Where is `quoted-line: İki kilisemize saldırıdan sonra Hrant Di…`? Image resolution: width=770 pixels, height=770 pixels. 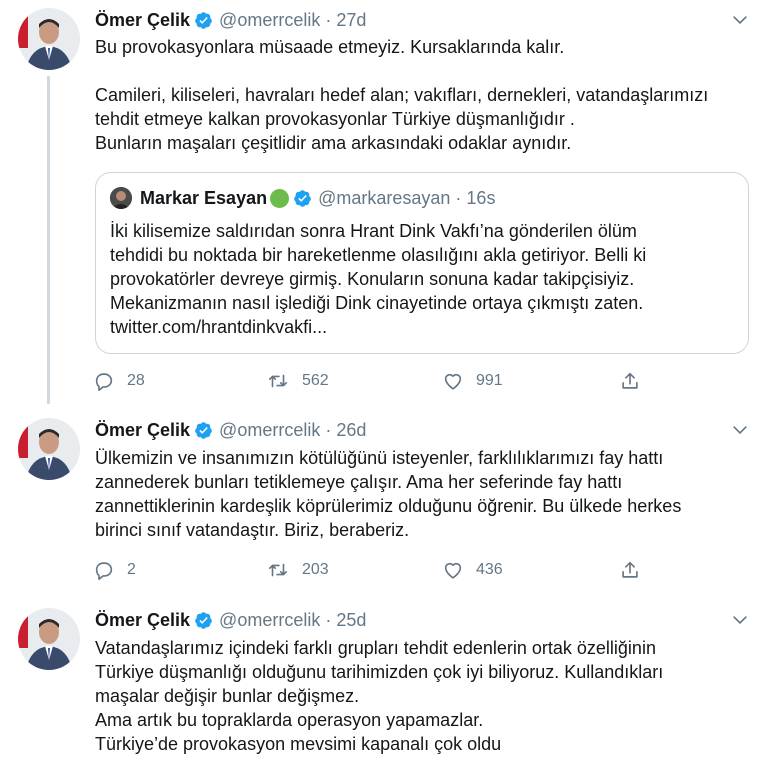
quoted-line: İki kilisemize saldırıdan sonra Hrant Di… is located at coordinates (373, 231).